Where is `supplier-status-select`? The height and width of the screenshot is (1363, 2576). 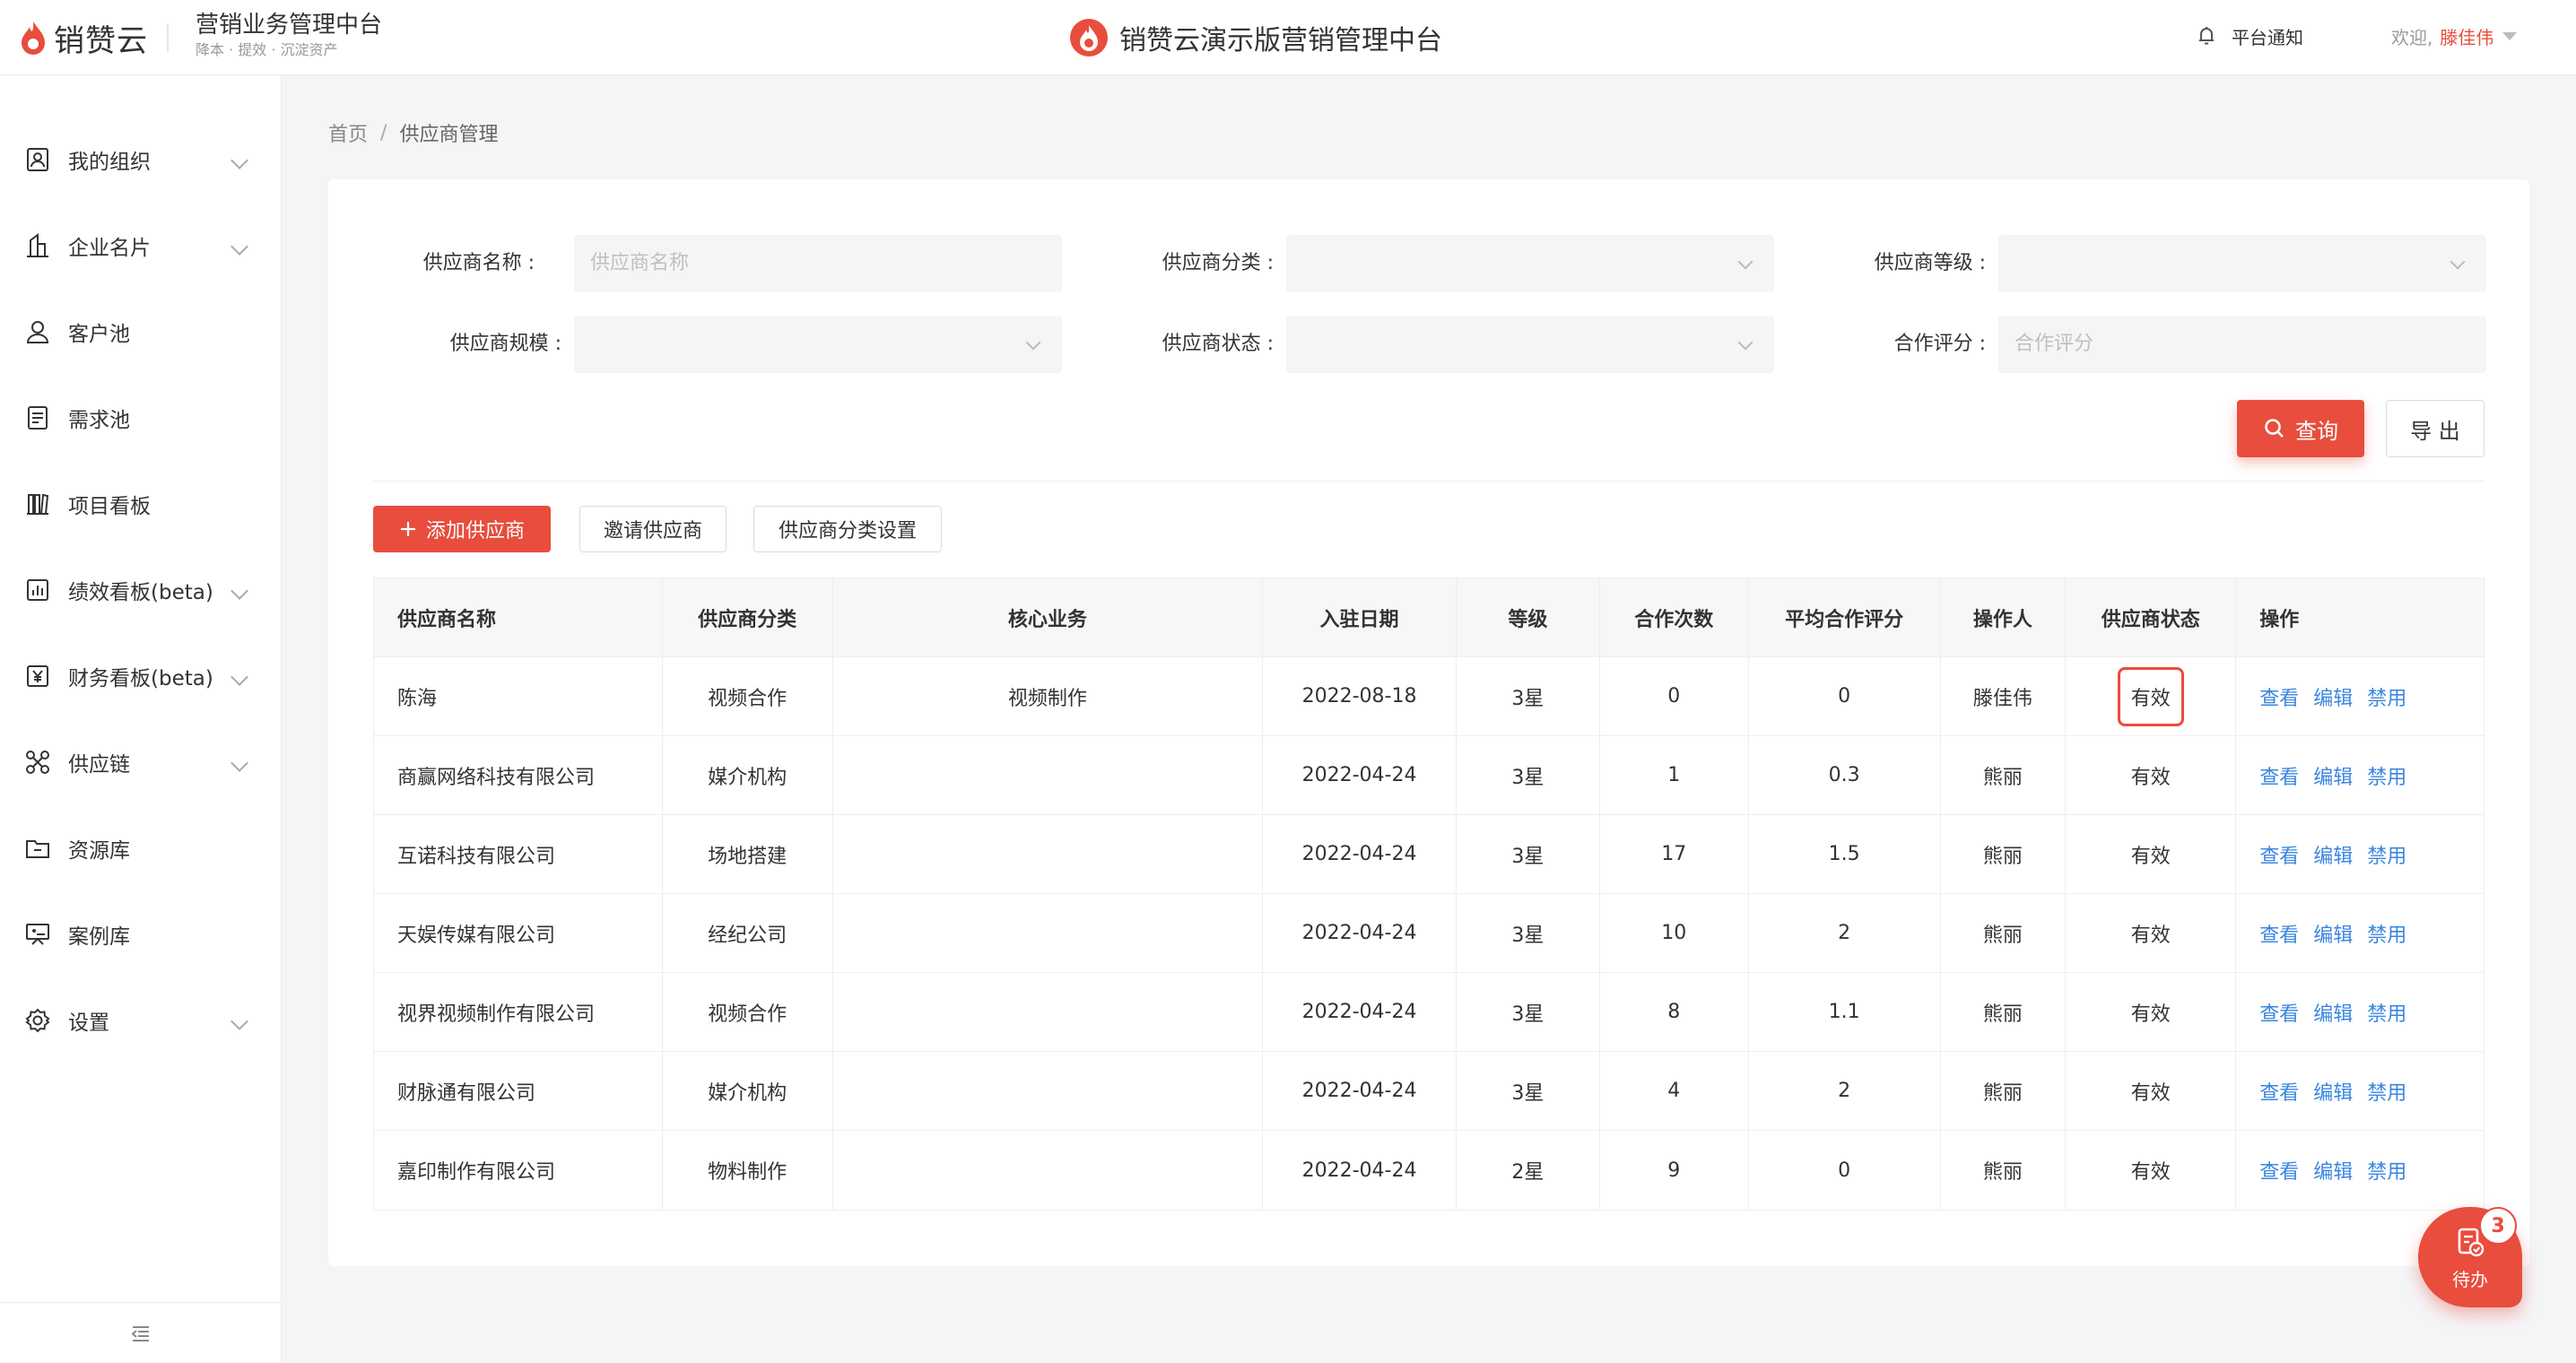 supplier-status-select is located at coordinates (1530, 344).